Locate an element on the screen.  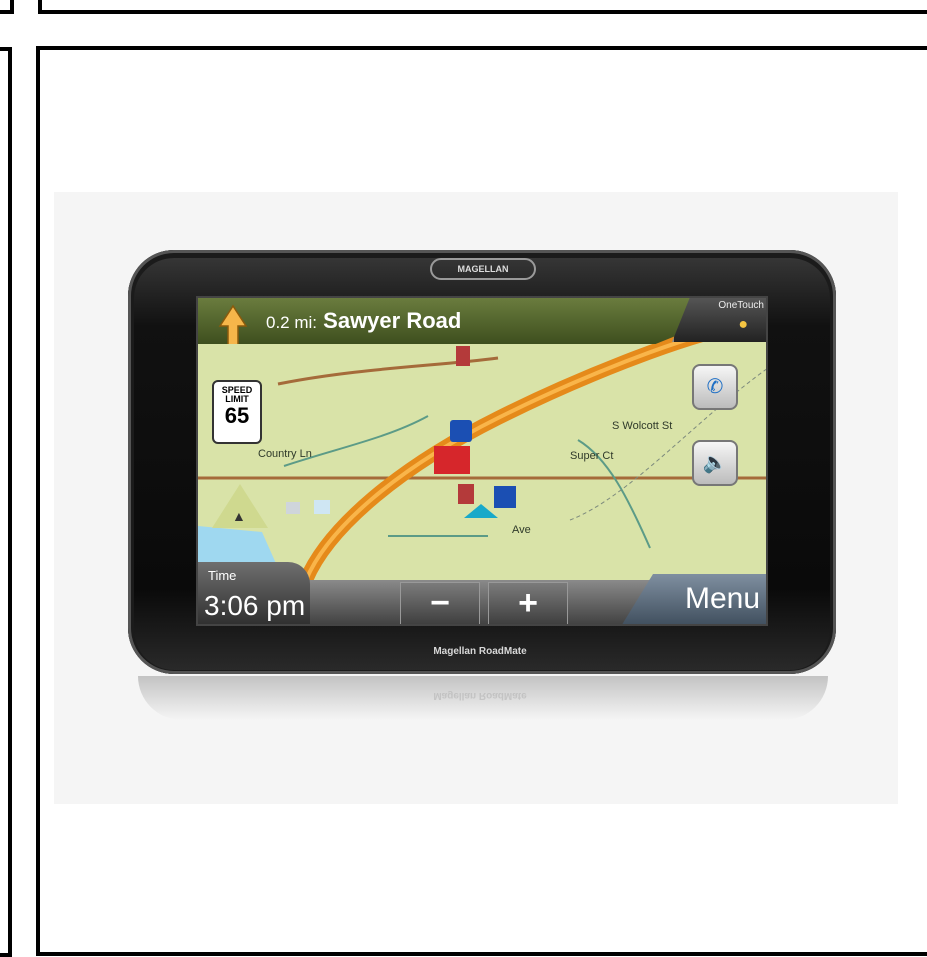
landmark-icon: ▲ is located at coordinates (239, 516).